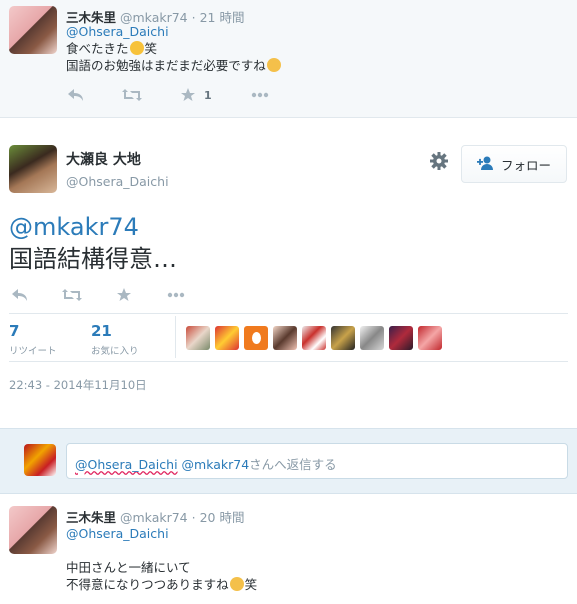 The image size is (577, 604). Describe the element at coordinates (161, 576) in the screenshot. I see `tweet2-text: 中田さんと一緒にいて 不得意になりつつありますね笑` at that location.